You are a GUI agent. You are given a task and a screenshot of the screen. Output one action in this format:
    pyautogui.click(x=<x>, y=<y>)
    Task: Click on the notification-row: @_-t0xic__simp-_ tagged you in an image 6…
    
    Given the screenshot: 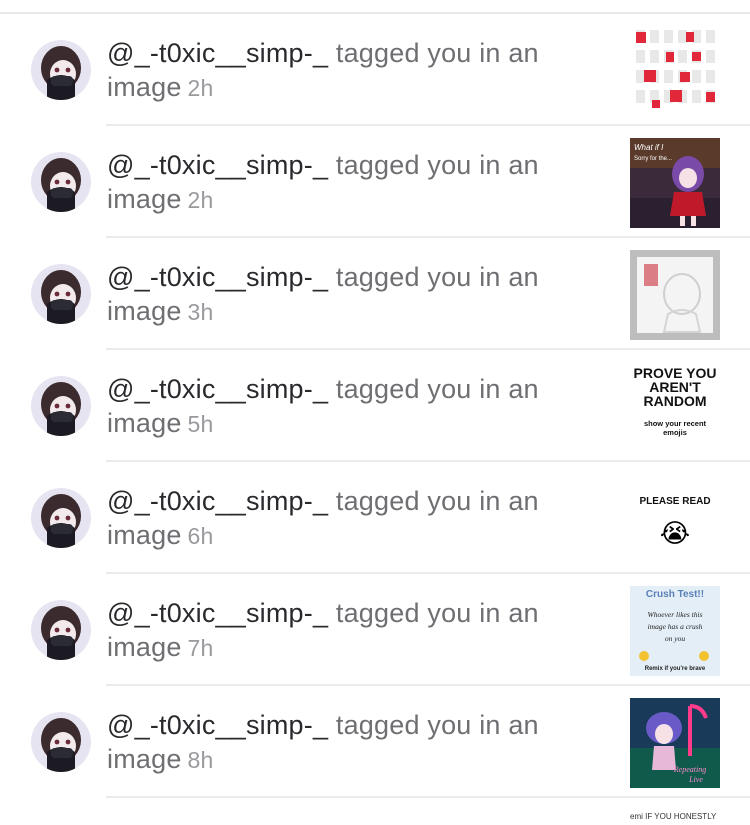 What is the action you would take?
    pyautogui.click(x=375, y=518)
    